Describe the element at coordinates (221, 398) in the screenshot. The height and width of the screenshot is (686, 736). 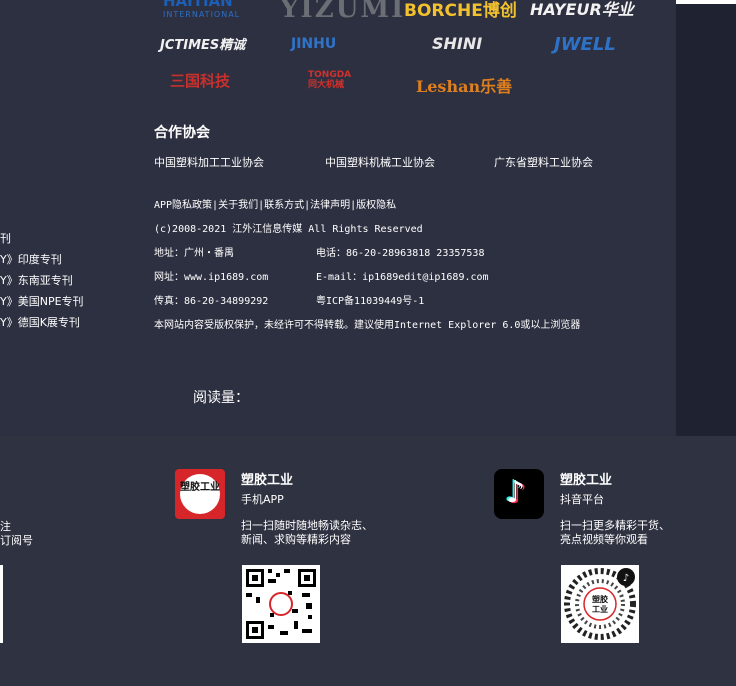
I see `read-count-label: 阅读量：` at that location.